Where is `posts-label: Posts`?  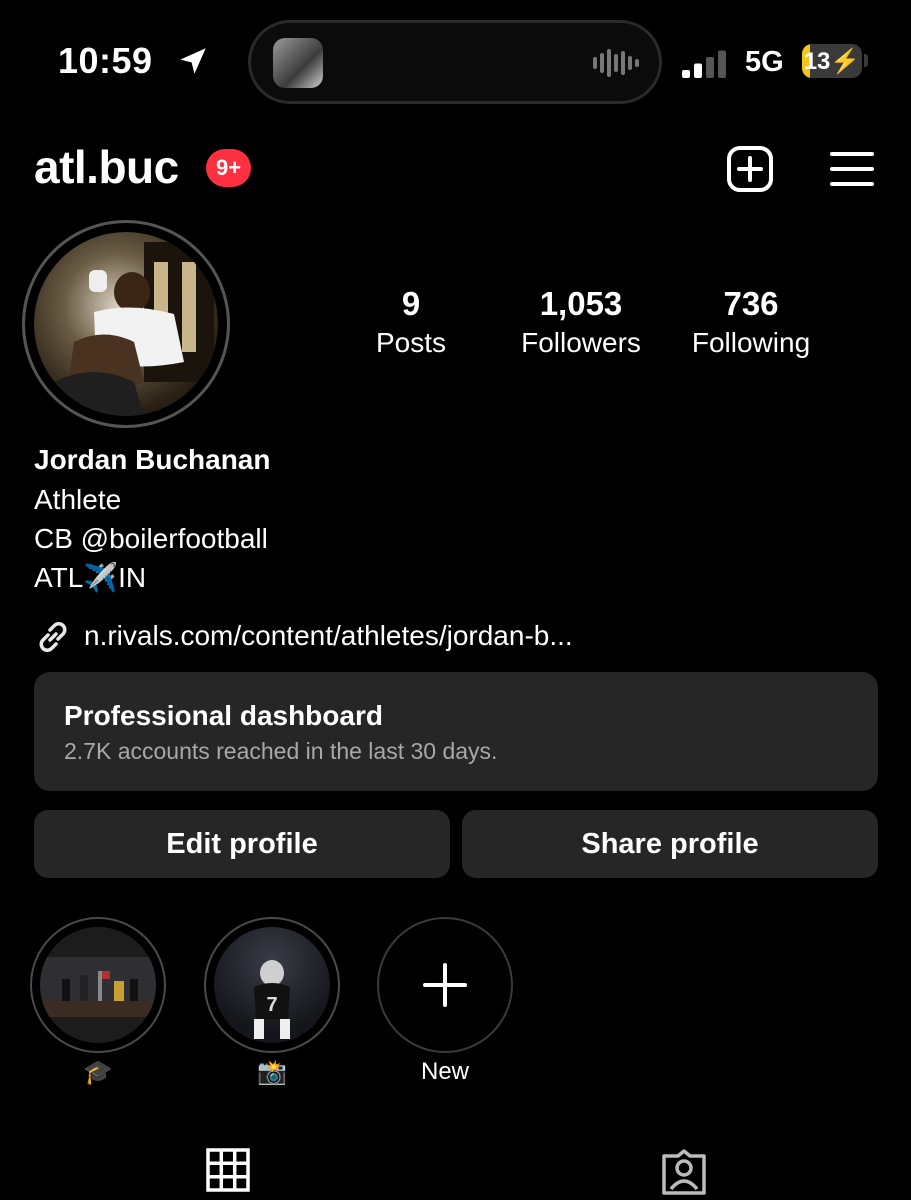 posts-label: Posts is located at coordinates (411, 342).